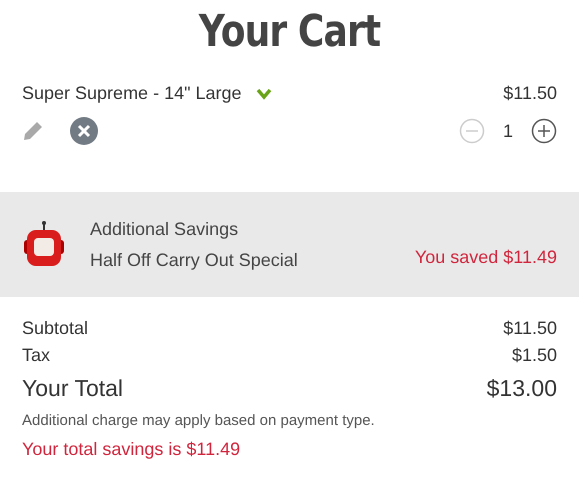 This screenshot has width=579, height=501. Describe the element at coordinates (530, 328) in the screenshot. I see `summary-value: $11.50` at that location.